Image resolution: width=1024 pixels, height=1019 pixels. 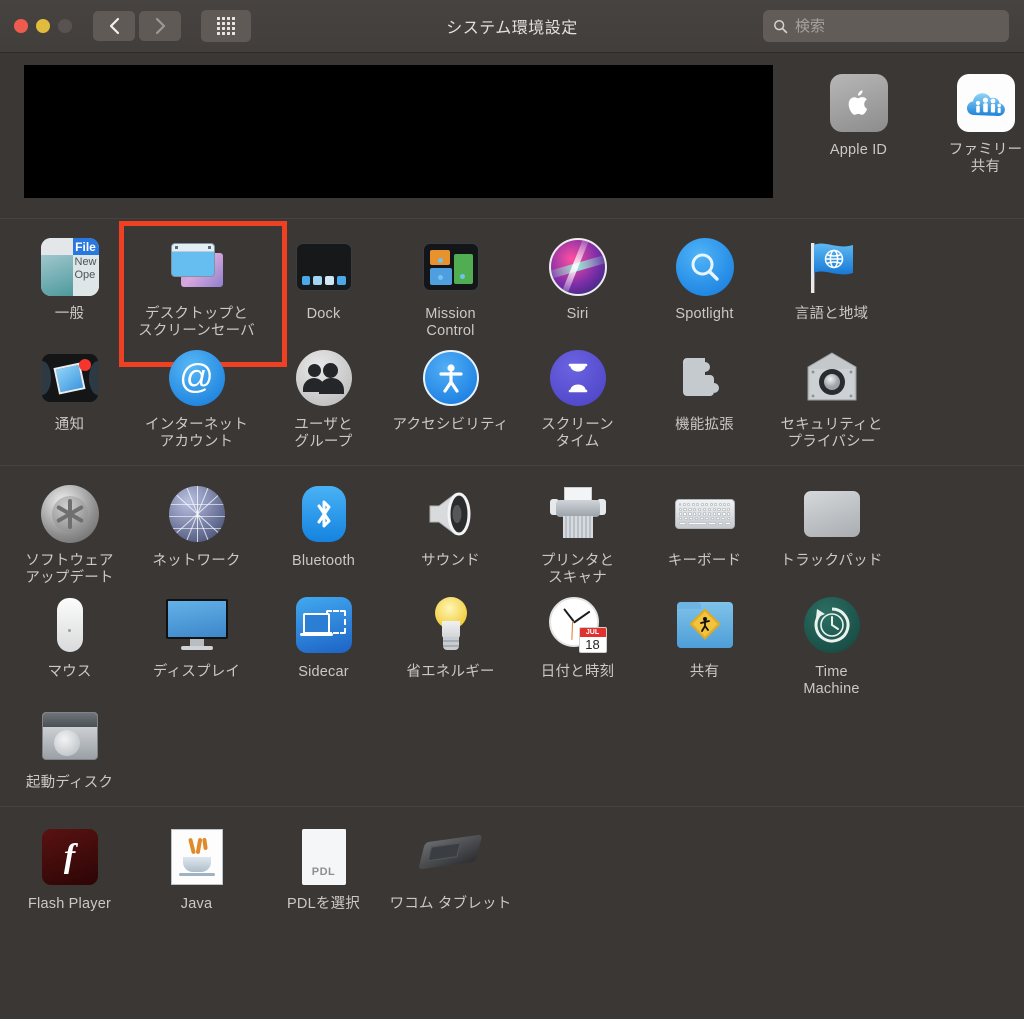 What do you see at coordinates (196, 866) in the screenshot?
I see `pref-tile-java: Java` at bounding box center [196, 866].